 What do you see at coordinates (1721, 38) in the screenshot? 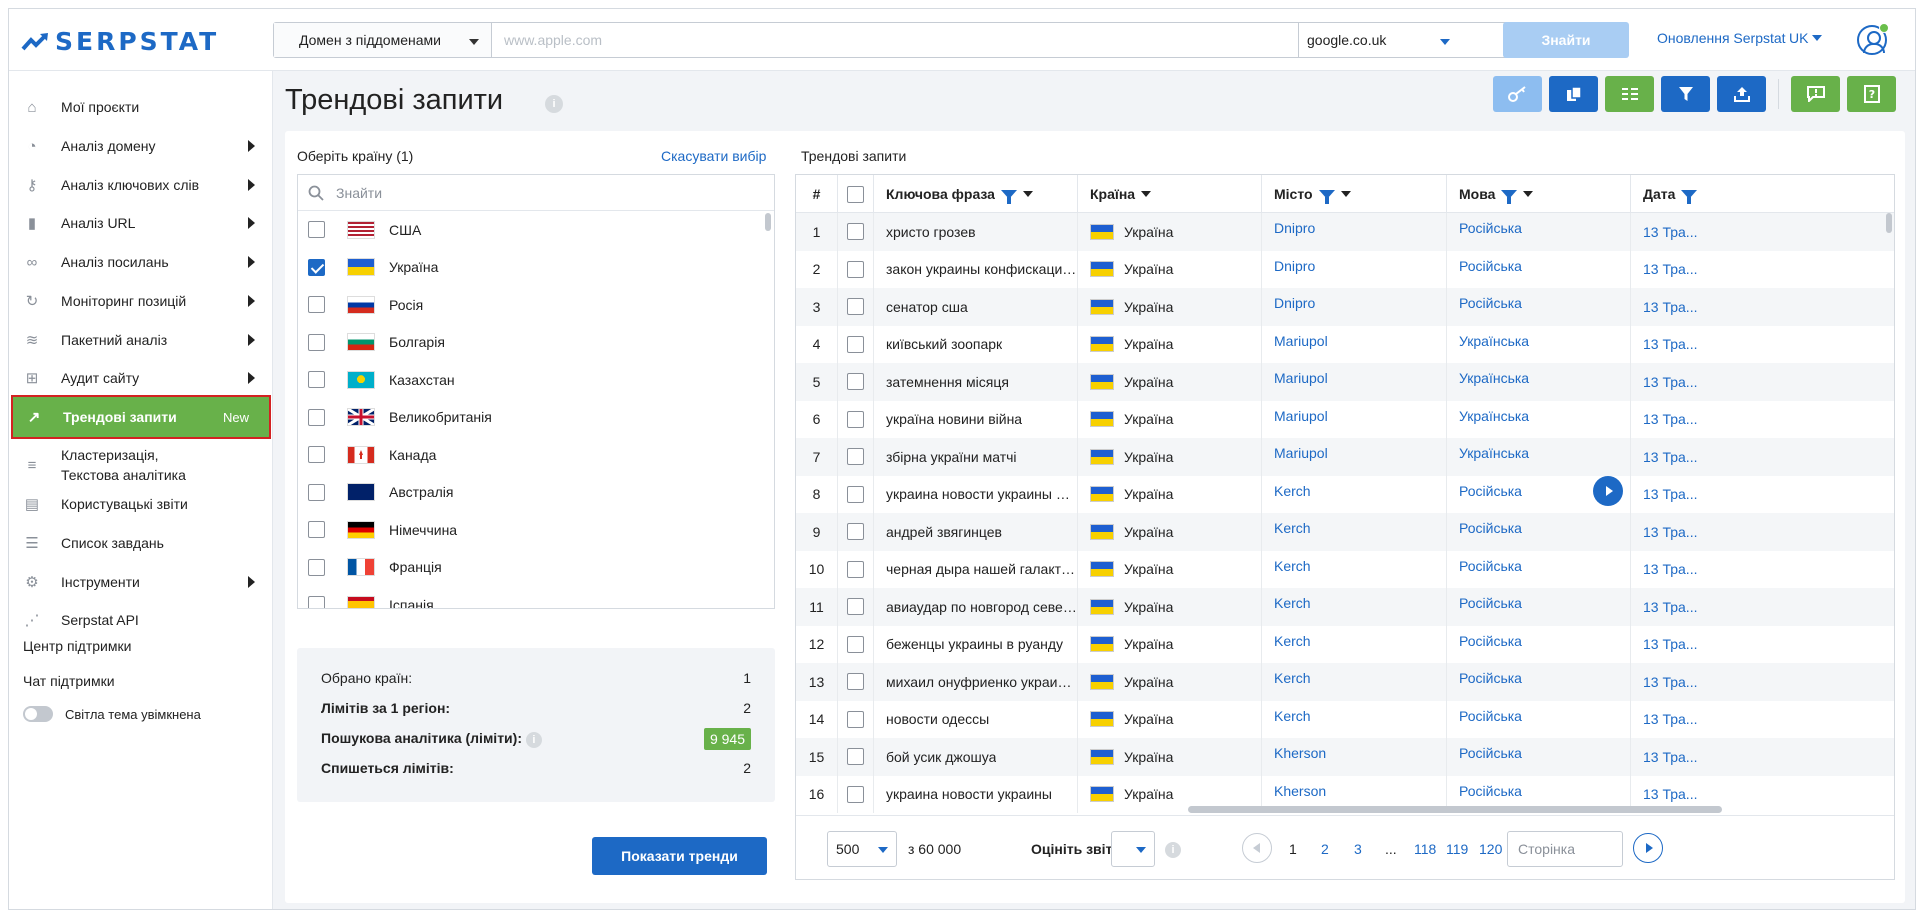
I see `updates-link: Оновлення Serpstat` at bounding box center [1721, 38].